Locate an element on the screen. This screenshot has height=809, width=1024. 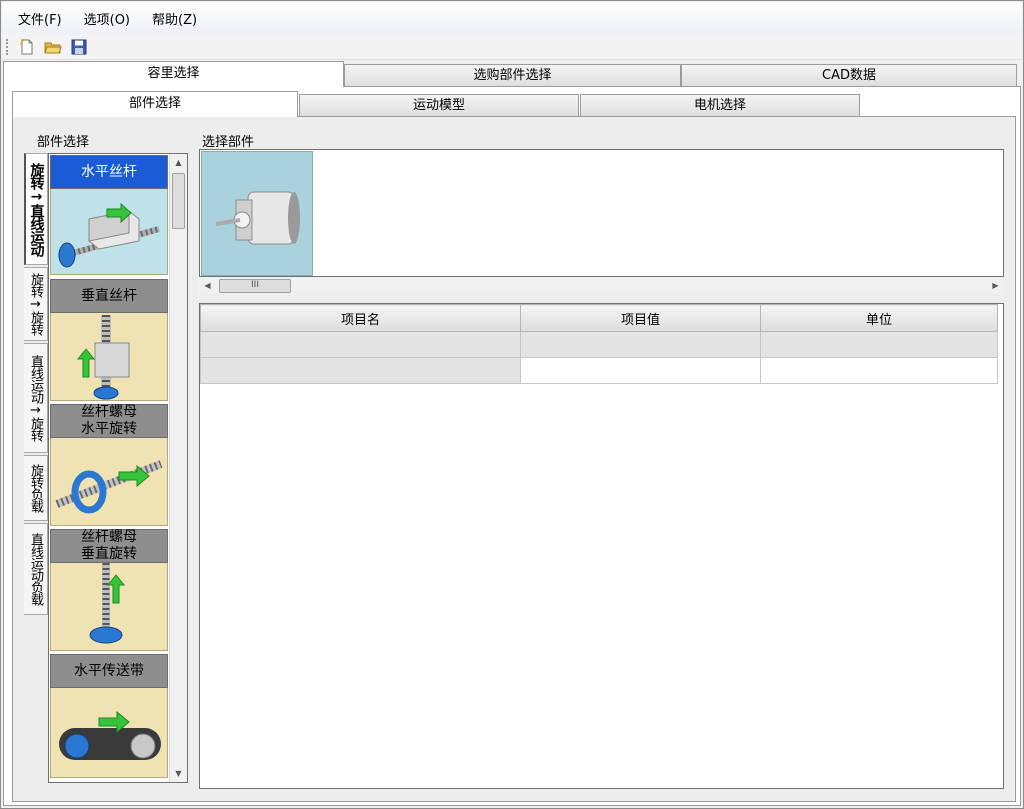
tab-capacity-selection: 容里选择 is located at coordinates (173, 74).